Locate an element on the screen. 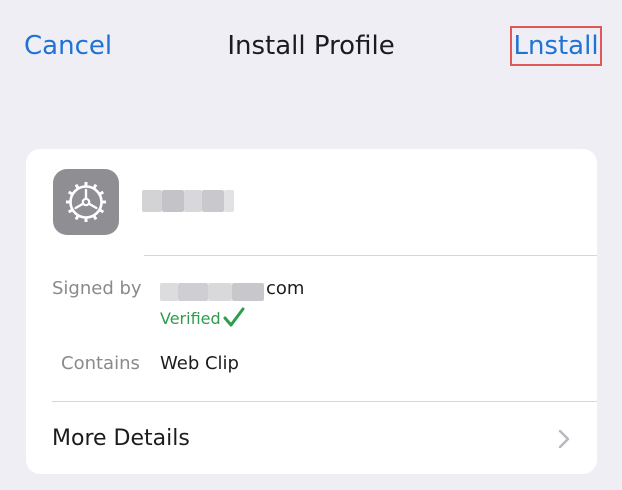 The height and width of the screenshot is (490, 622). more-details-label: More Details is located at coordinates (121, 438).